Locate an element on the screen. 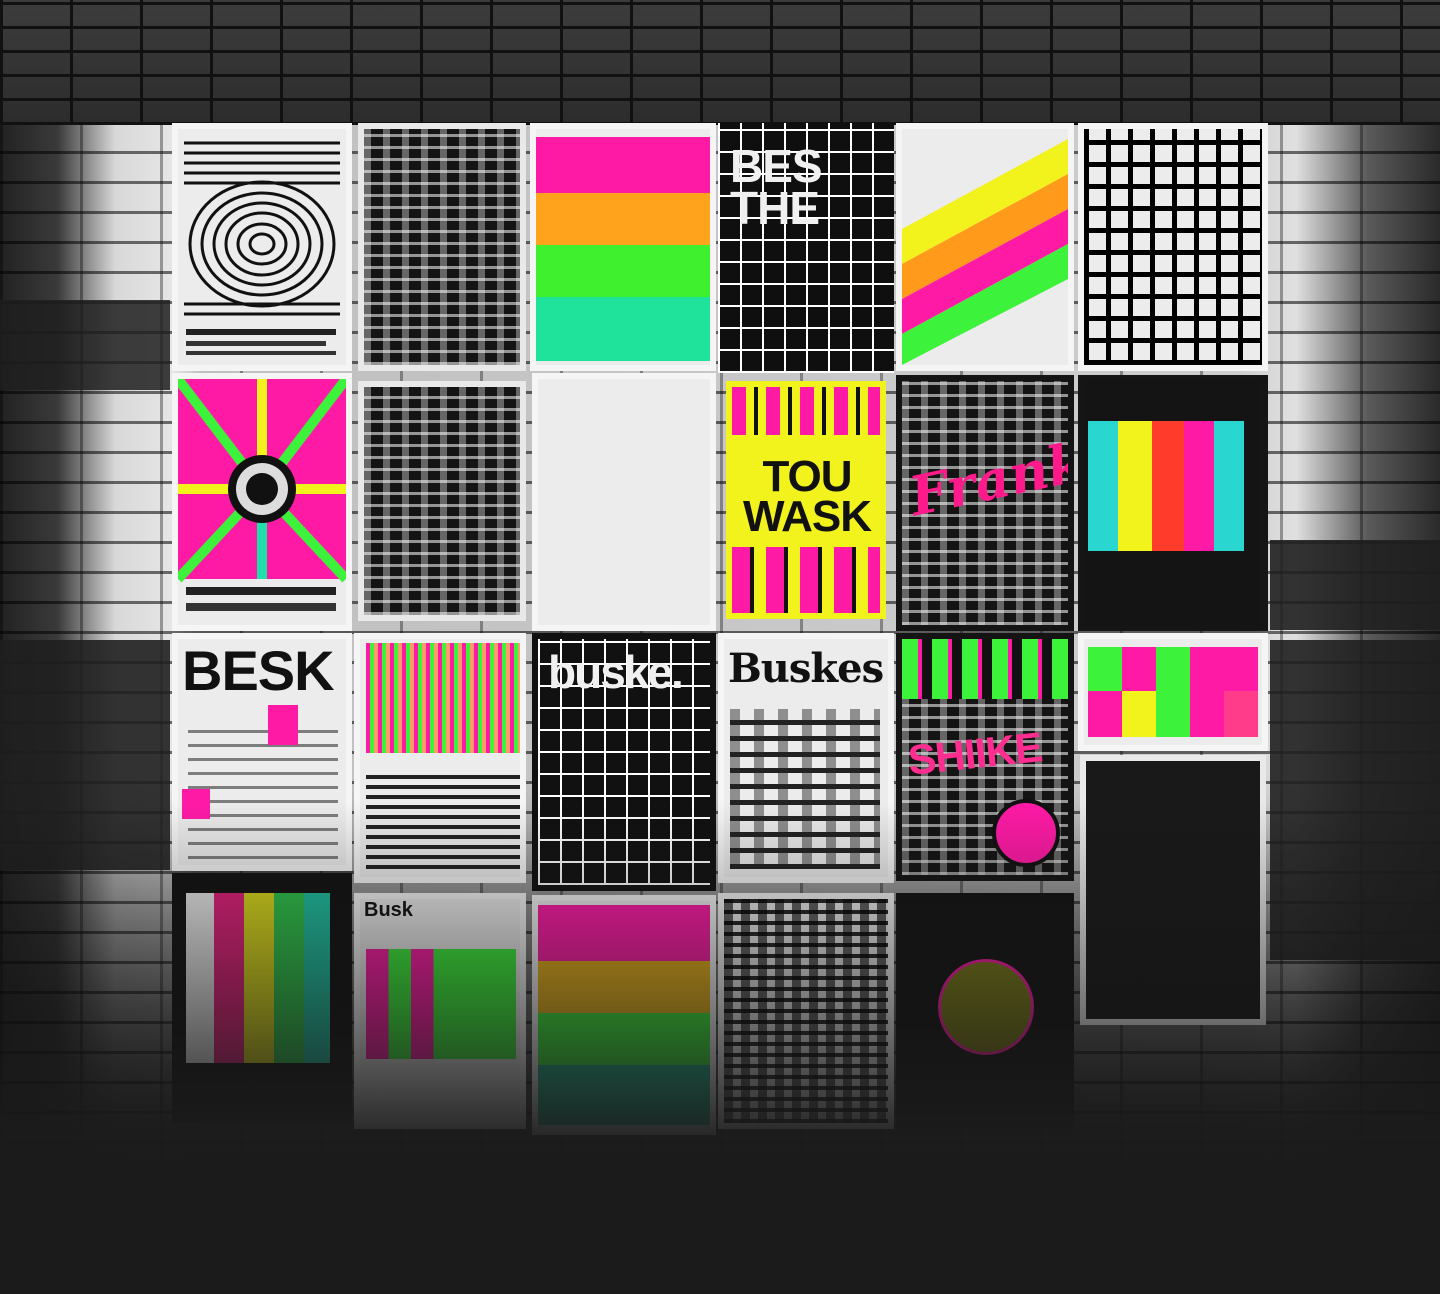  poster-bands-lower is located at coordinates (624, 1015).